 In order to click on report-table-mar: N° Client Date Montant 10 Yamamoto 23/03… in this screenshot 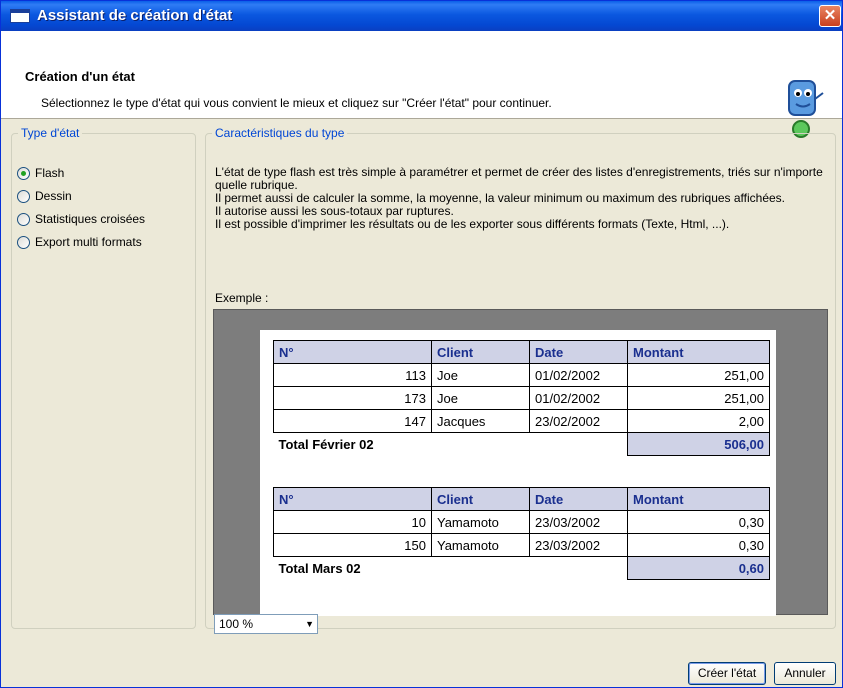, I will do `click(521, 533)`.